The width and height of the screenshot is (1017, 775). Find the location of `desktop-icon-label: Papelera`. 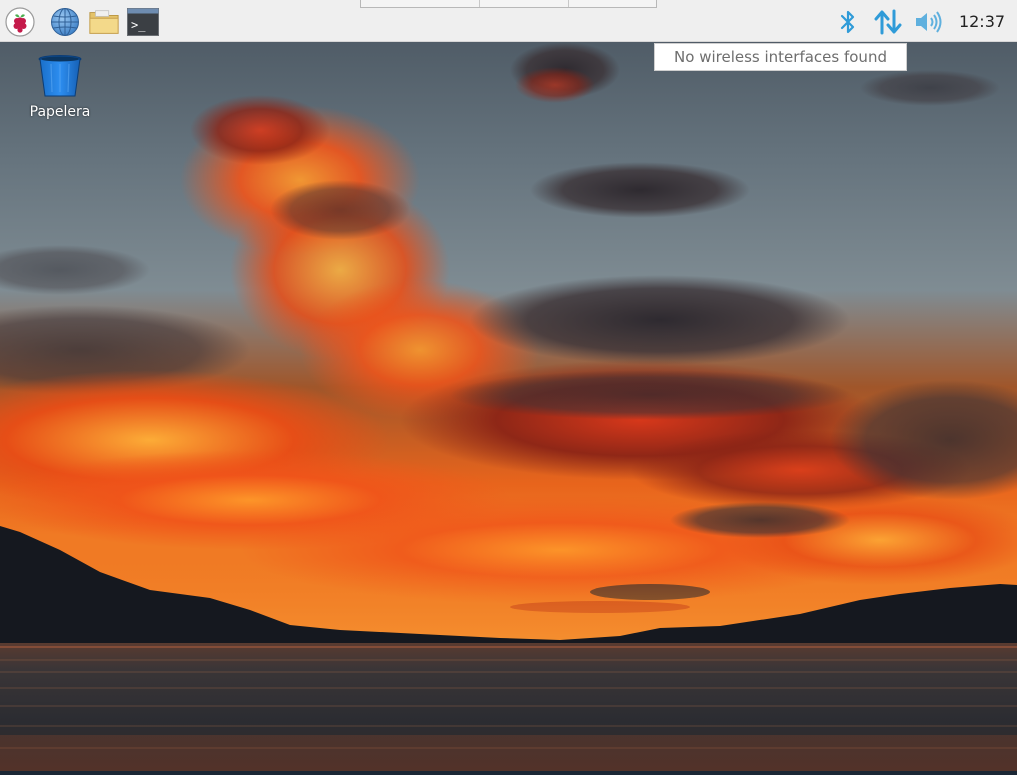

desktop-icon-label: Papelera is located at coordinates (60, 112).